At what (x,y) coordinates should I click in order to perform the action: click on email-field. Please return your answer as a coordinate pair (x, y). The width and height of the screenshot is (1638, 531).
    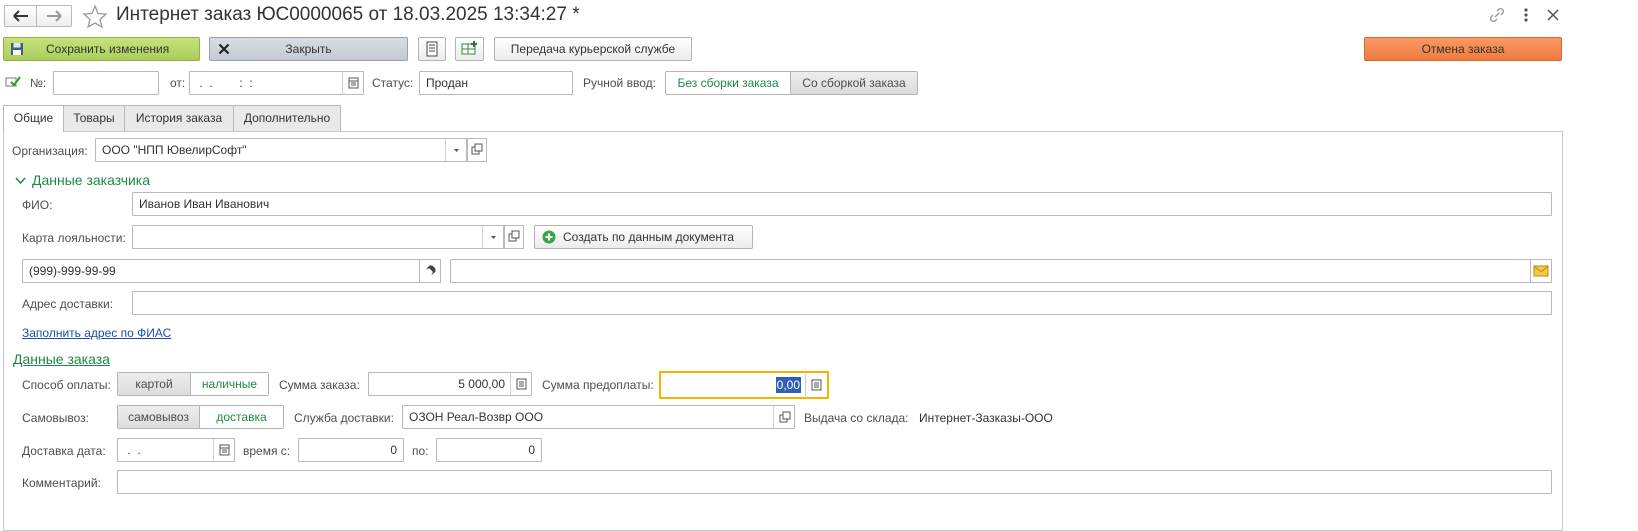
    Looking at the image, I should click on (1001, 271).